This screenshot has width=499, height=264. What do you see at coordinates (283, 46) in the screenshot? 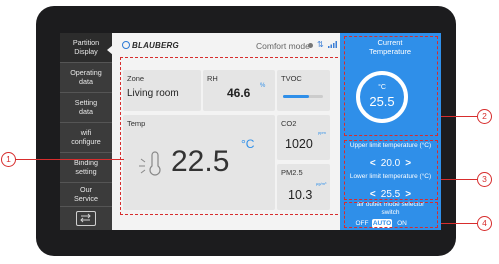
I see `mode-label: Comfort mode` at bounding box center [283, 46].